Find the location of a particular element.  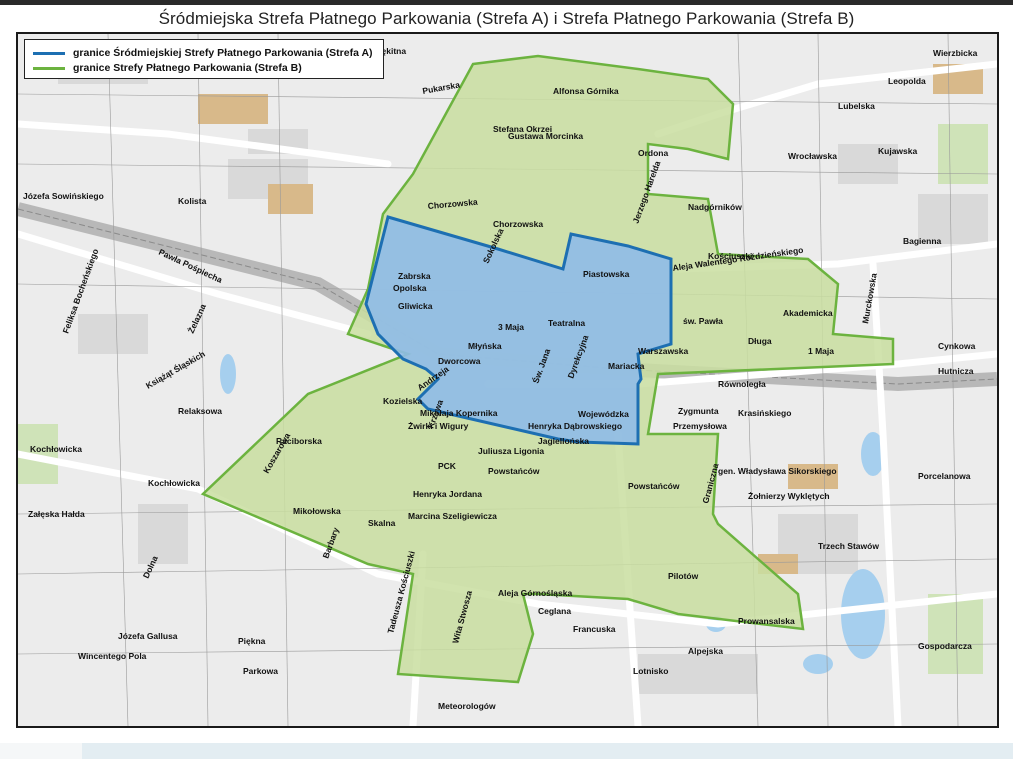

zone-b-swatch is located at coordinates (49, 68).